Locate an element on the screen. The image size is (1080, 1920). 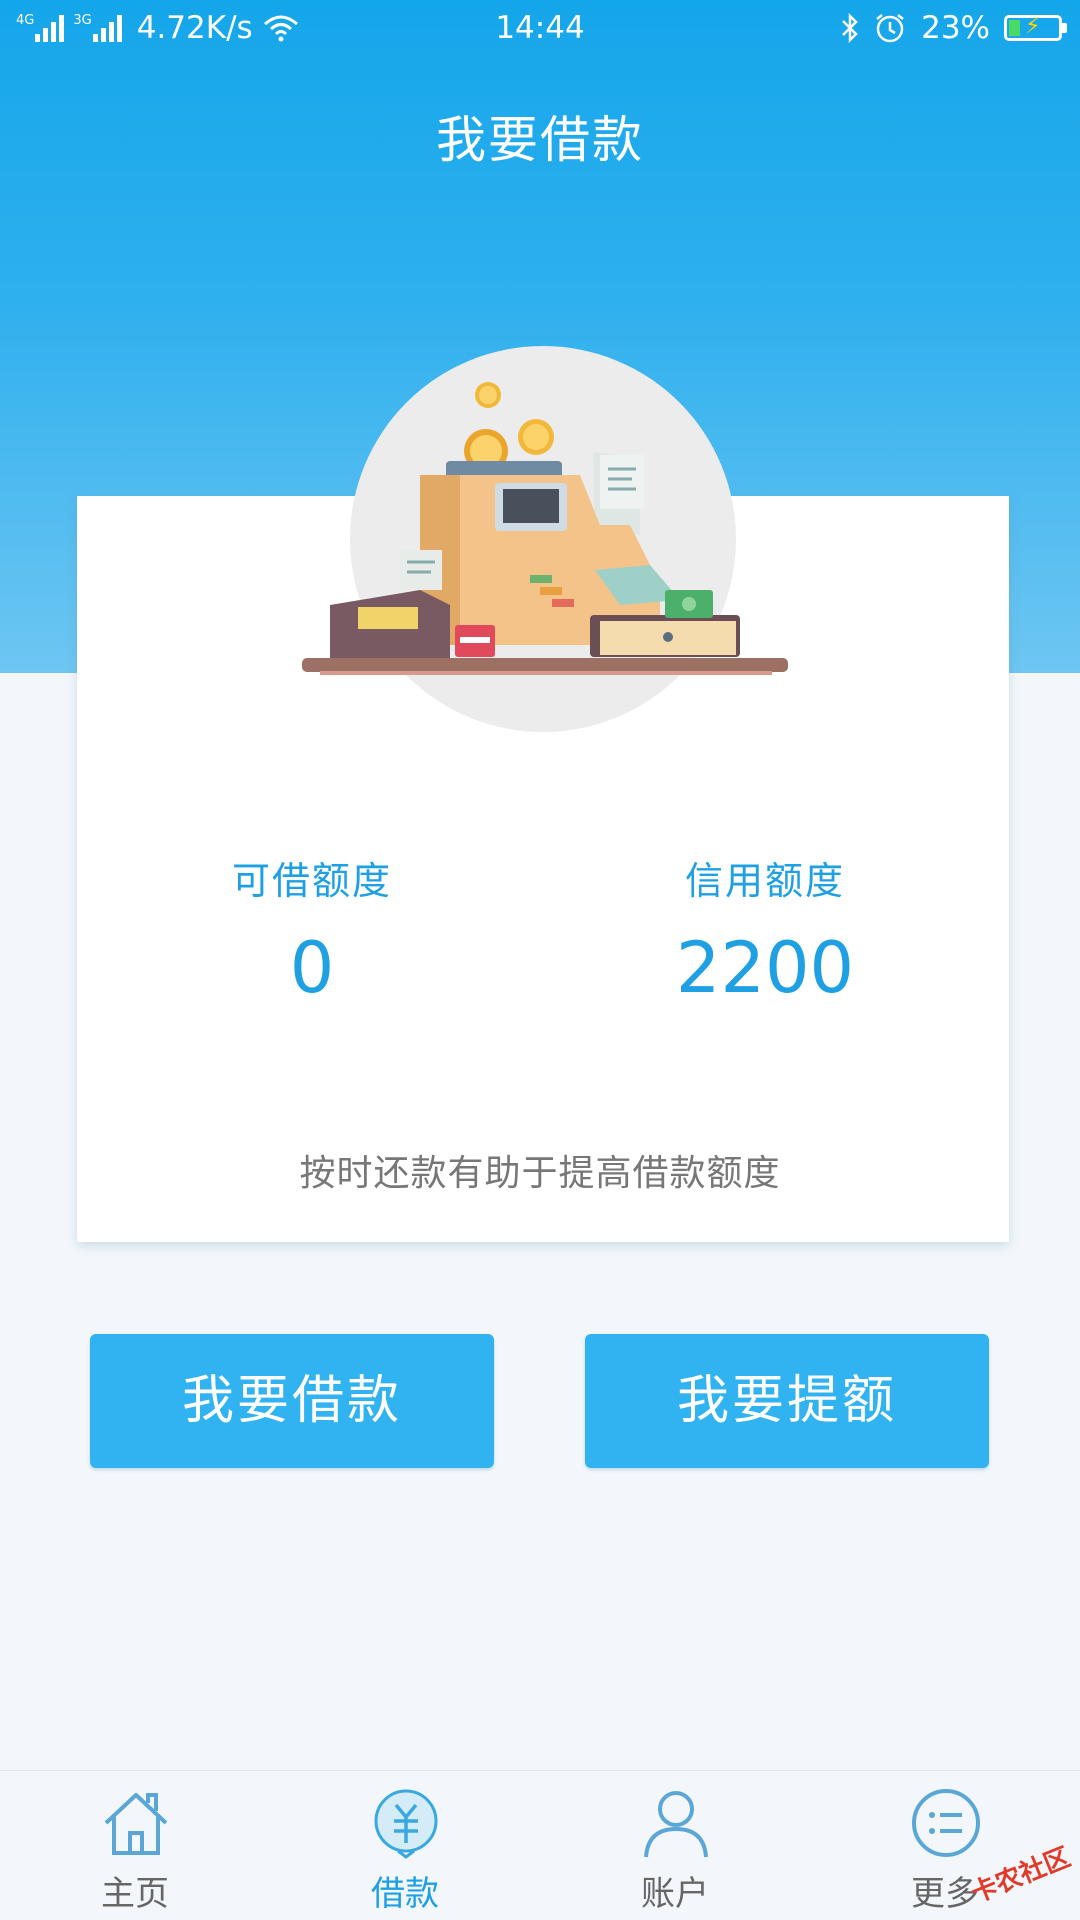
tab-loan: 借款 is located at coordinates (405, 1845).